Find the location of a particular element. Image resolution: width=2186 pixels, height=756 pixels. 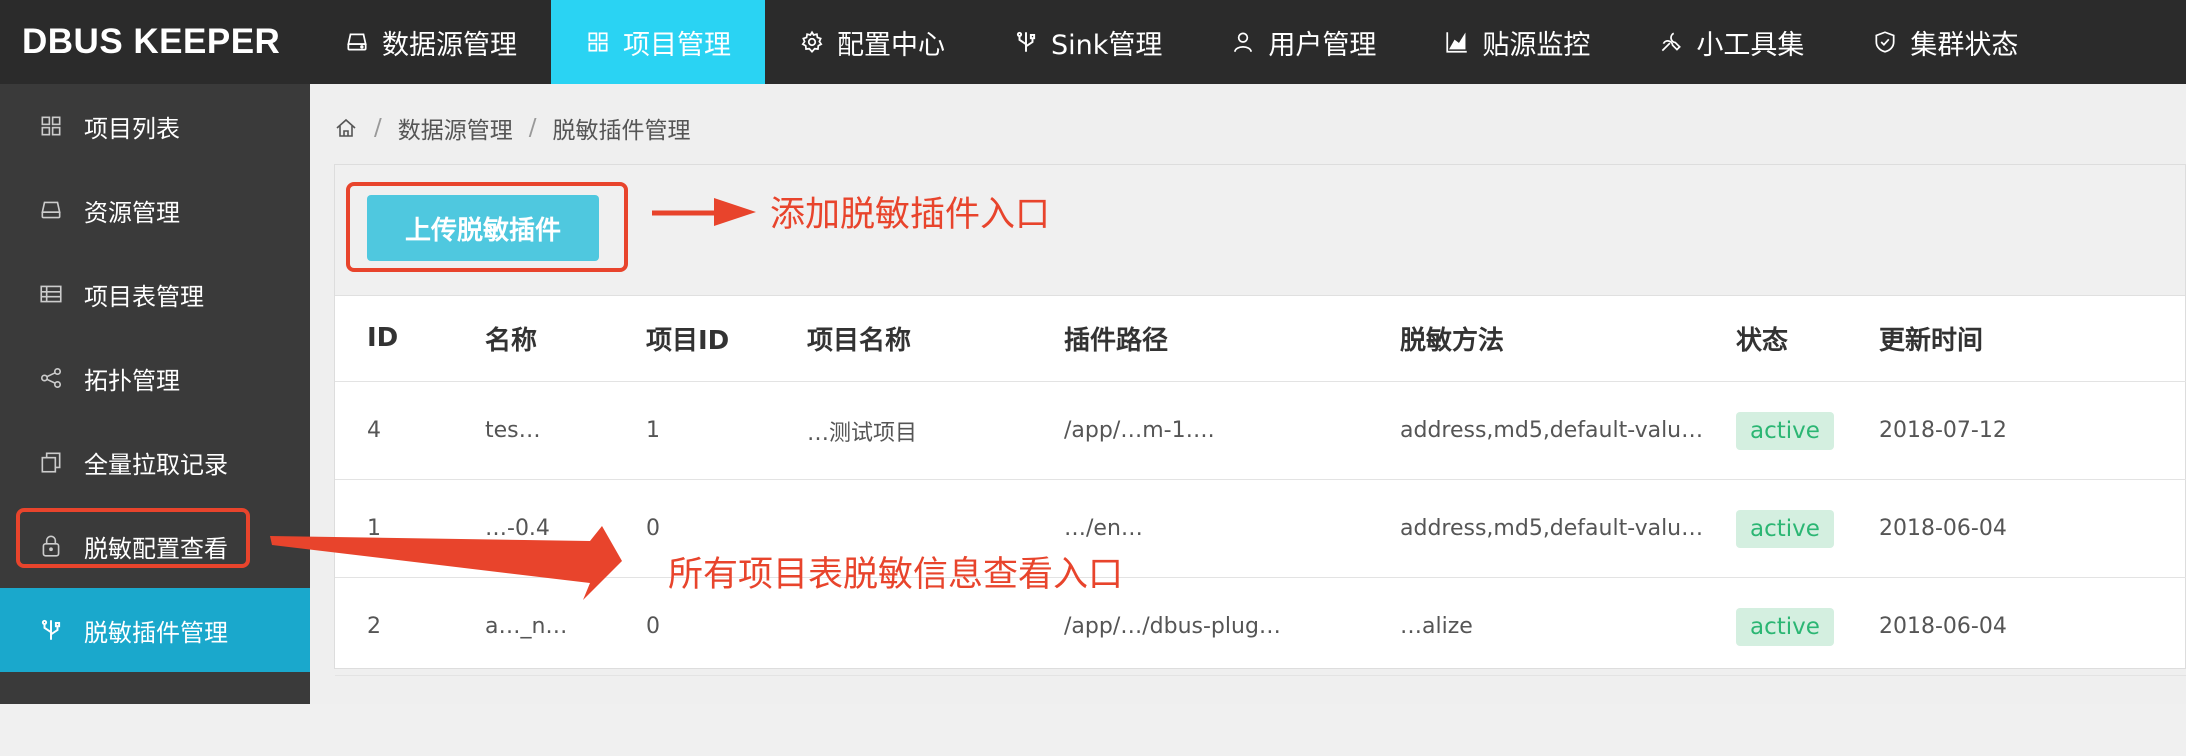

topnav-item-user: 用户管理 is located at coordinates (1303, 42).